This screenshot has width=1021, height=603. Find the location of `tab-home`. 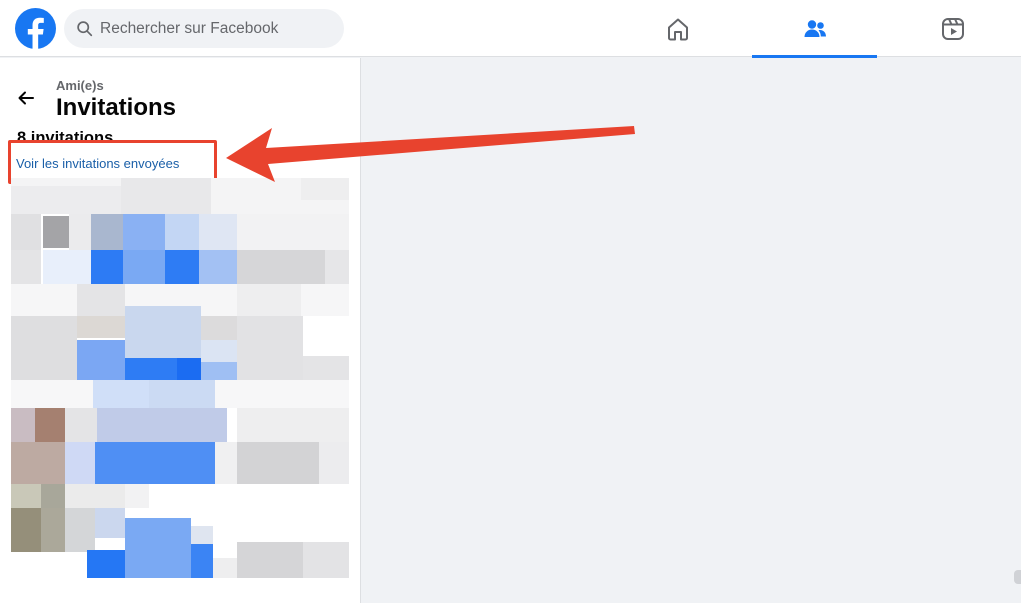

tab-home is located at coordinates (677, 28).